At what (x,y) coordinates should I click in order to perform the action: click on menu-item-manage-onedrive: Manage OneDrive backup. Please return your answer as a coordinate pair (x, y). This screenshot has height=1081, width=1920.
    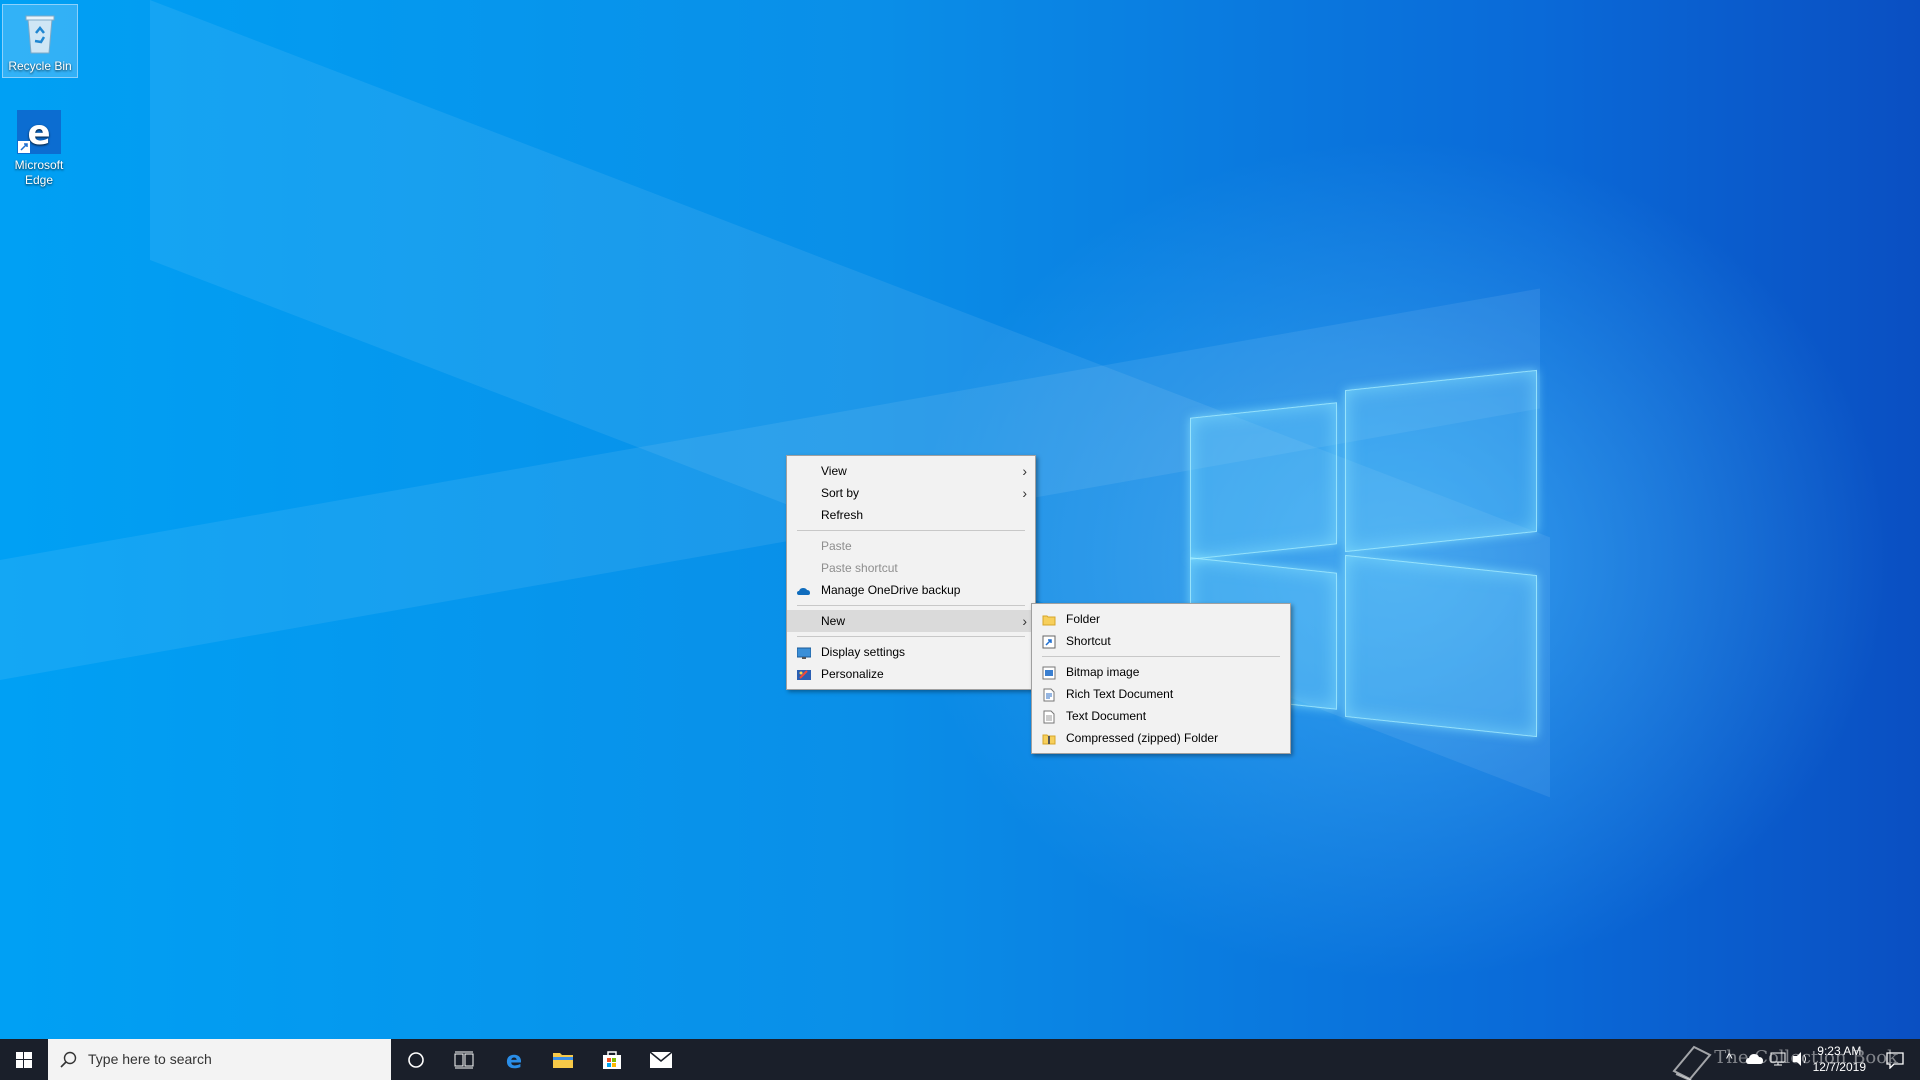
    Looking at the image, I should click on (911, 590).